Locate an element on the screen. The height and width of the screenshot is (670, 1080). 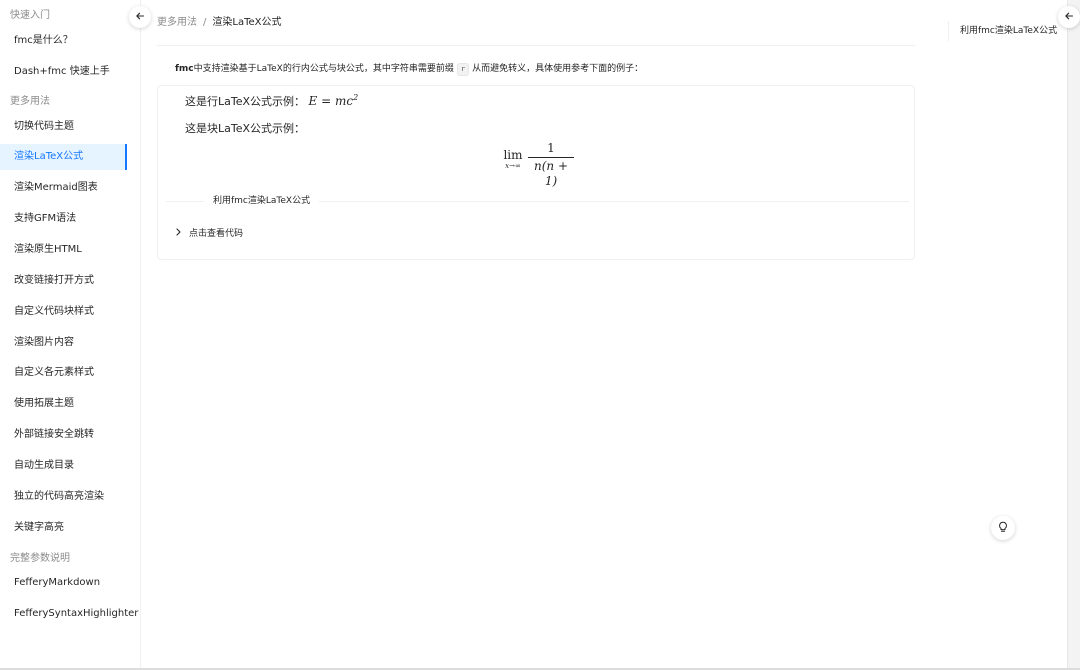
fraction-denominator: n(n + 1) is located at coordinates (550, 173).